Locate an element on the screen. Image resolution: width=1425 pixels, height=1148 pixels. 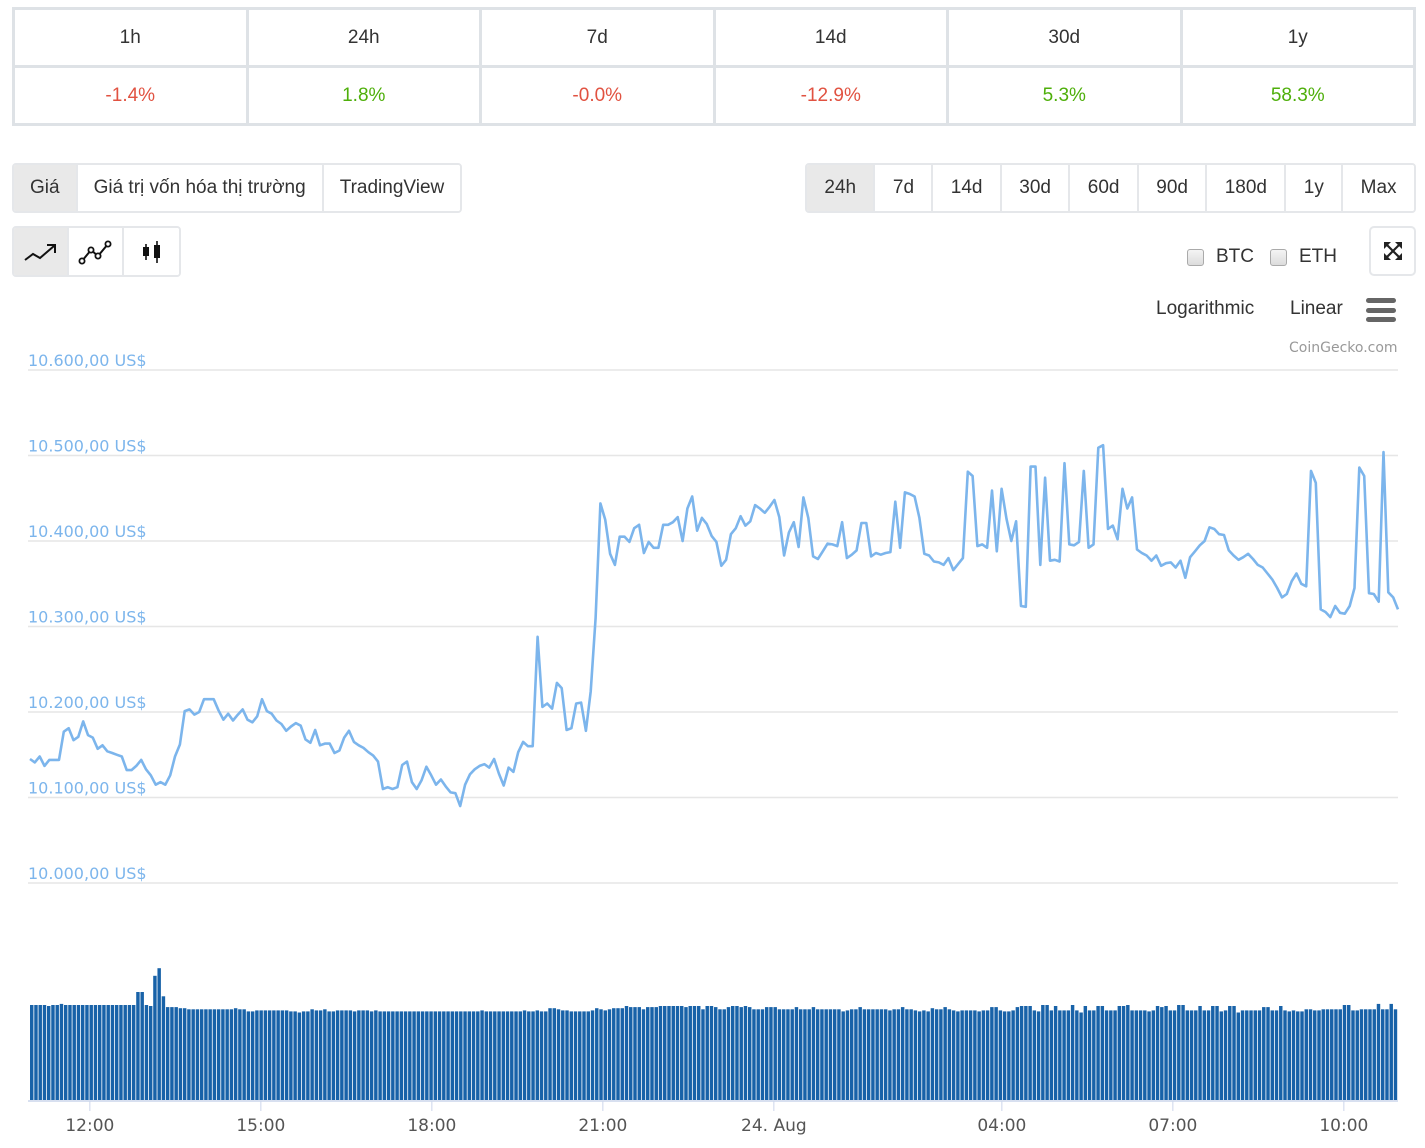
y-tick-label: 10.100,00 US$ is located at coordinates (87, 788).